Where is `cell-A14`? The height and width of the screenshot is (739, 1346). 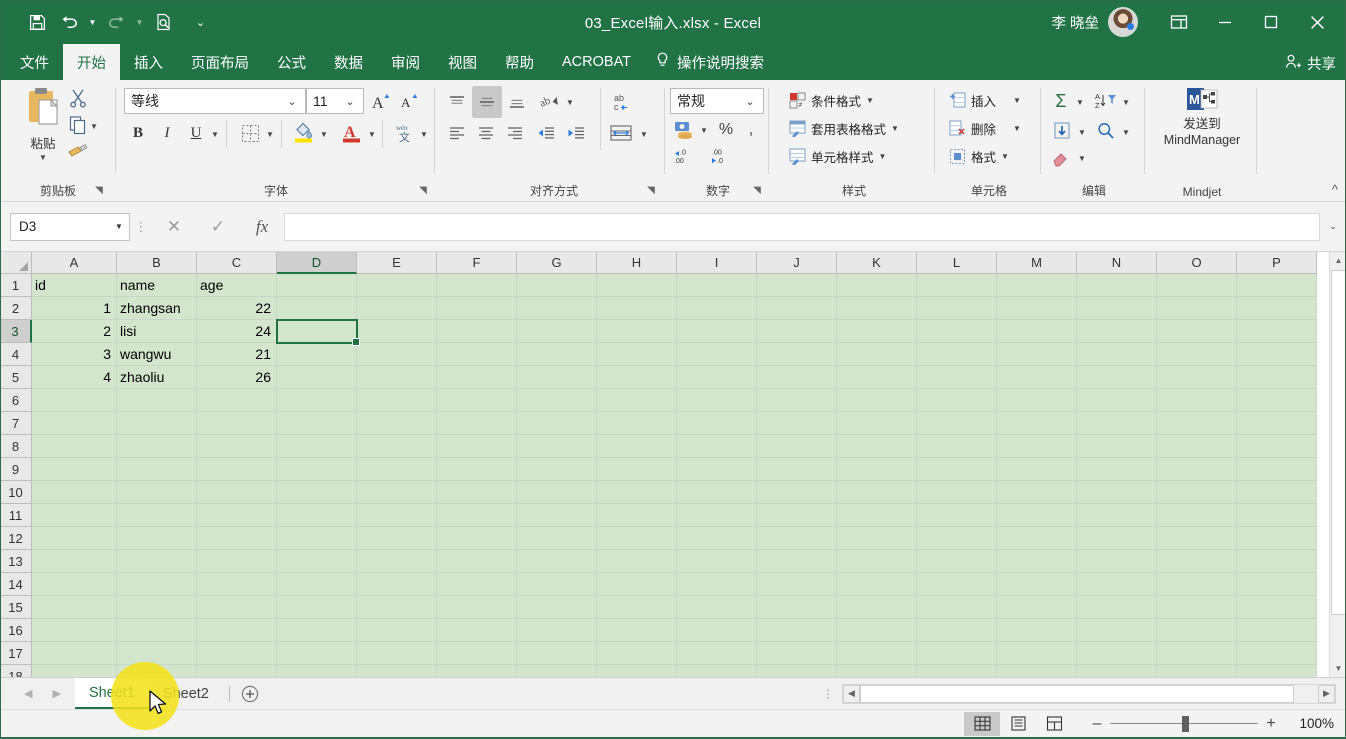 cell-A14 is located at coordinates (74, 584).